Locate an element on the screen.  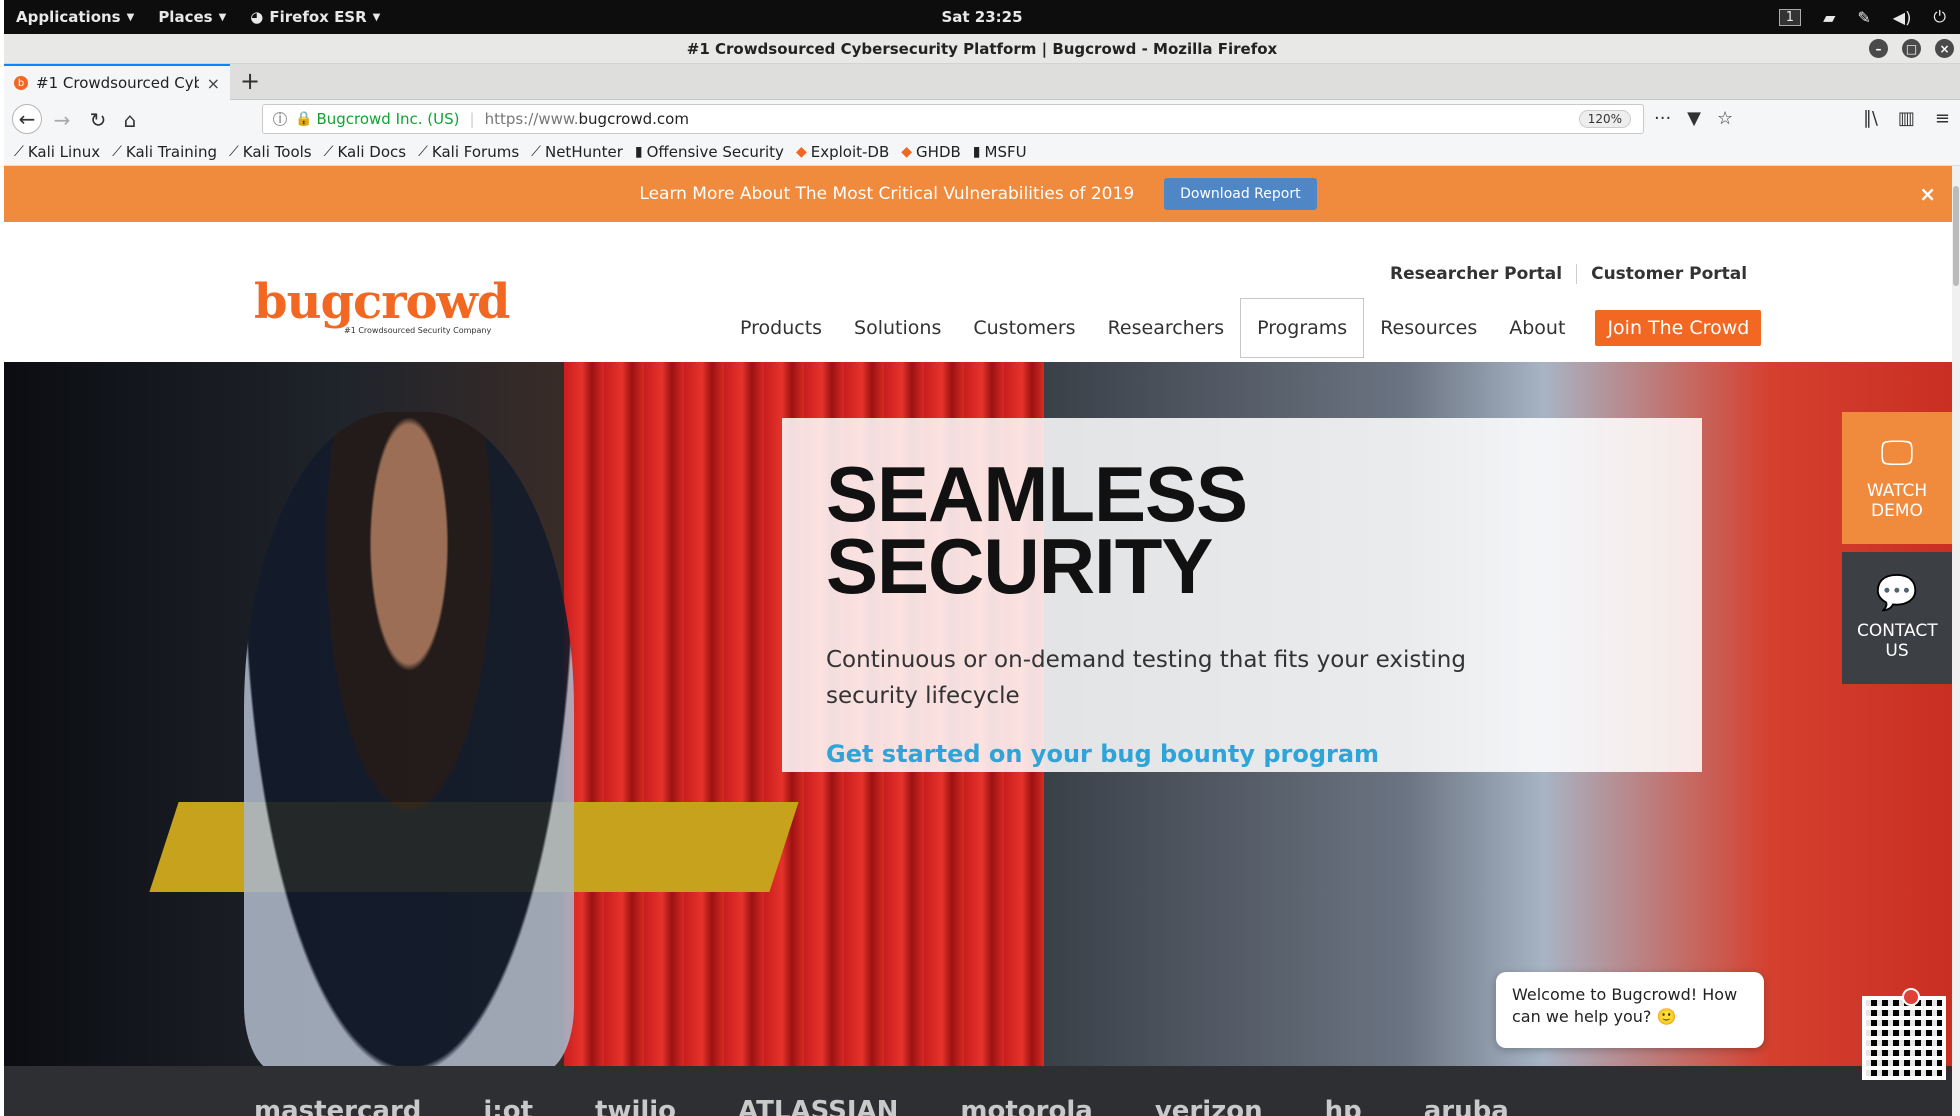
ghdb-icon: ◆ is located at coordinates (907, 151).